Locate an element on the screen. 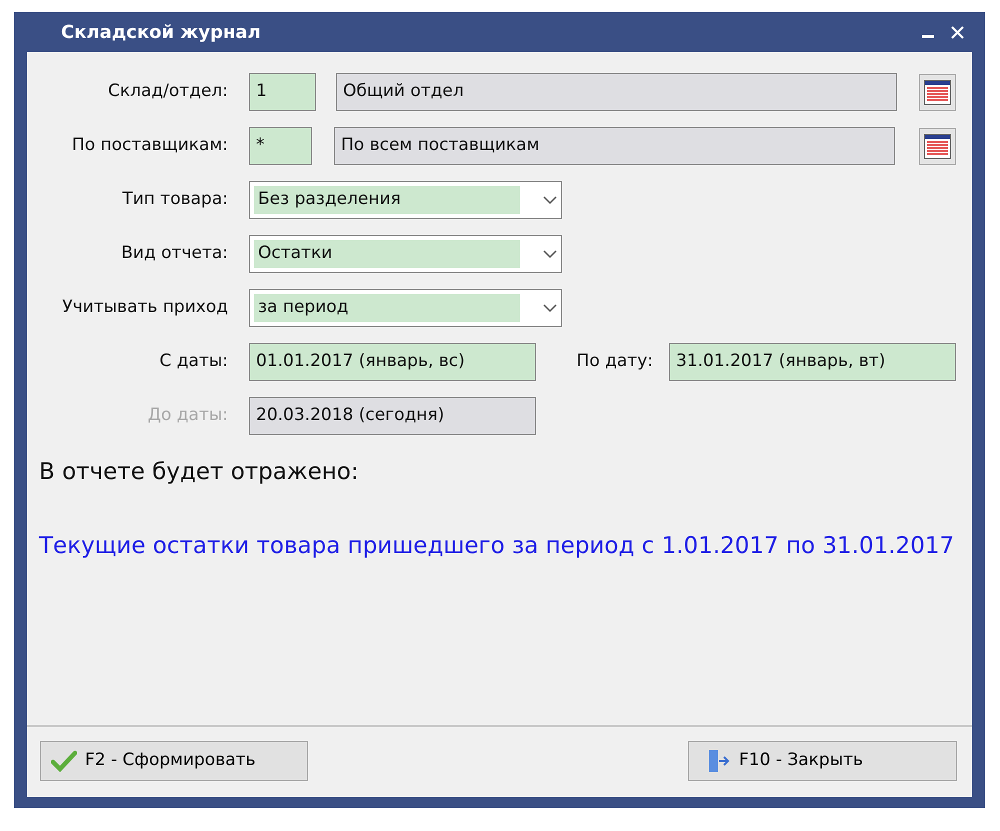  field-label: С даты: is located at coordinates (193, 362).